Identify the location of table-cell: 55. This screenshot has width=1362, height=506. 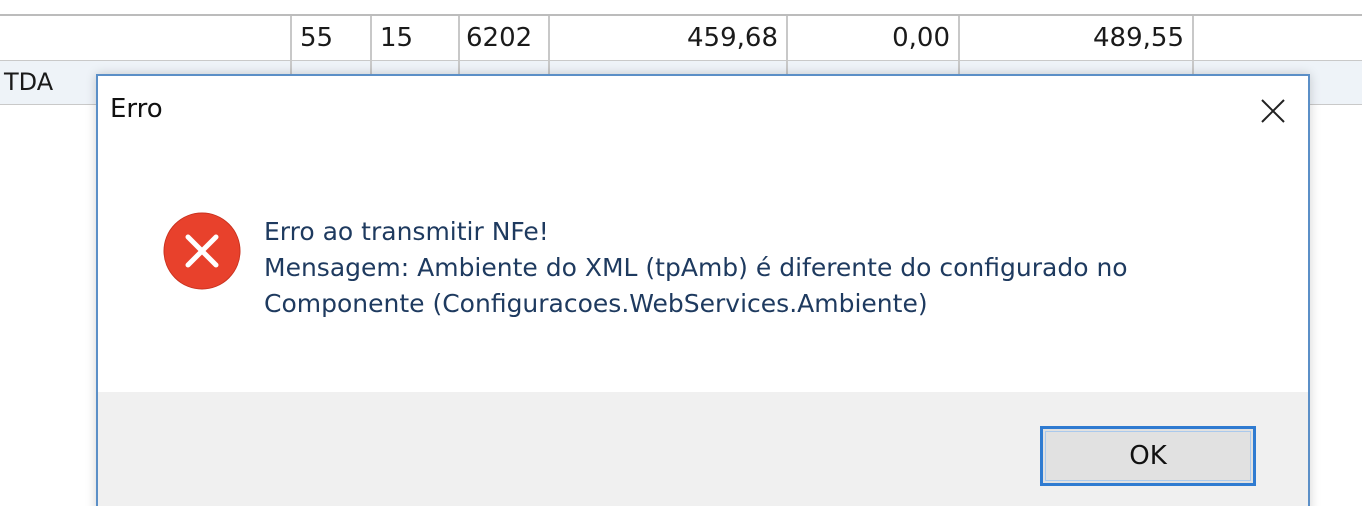
(317, 38).